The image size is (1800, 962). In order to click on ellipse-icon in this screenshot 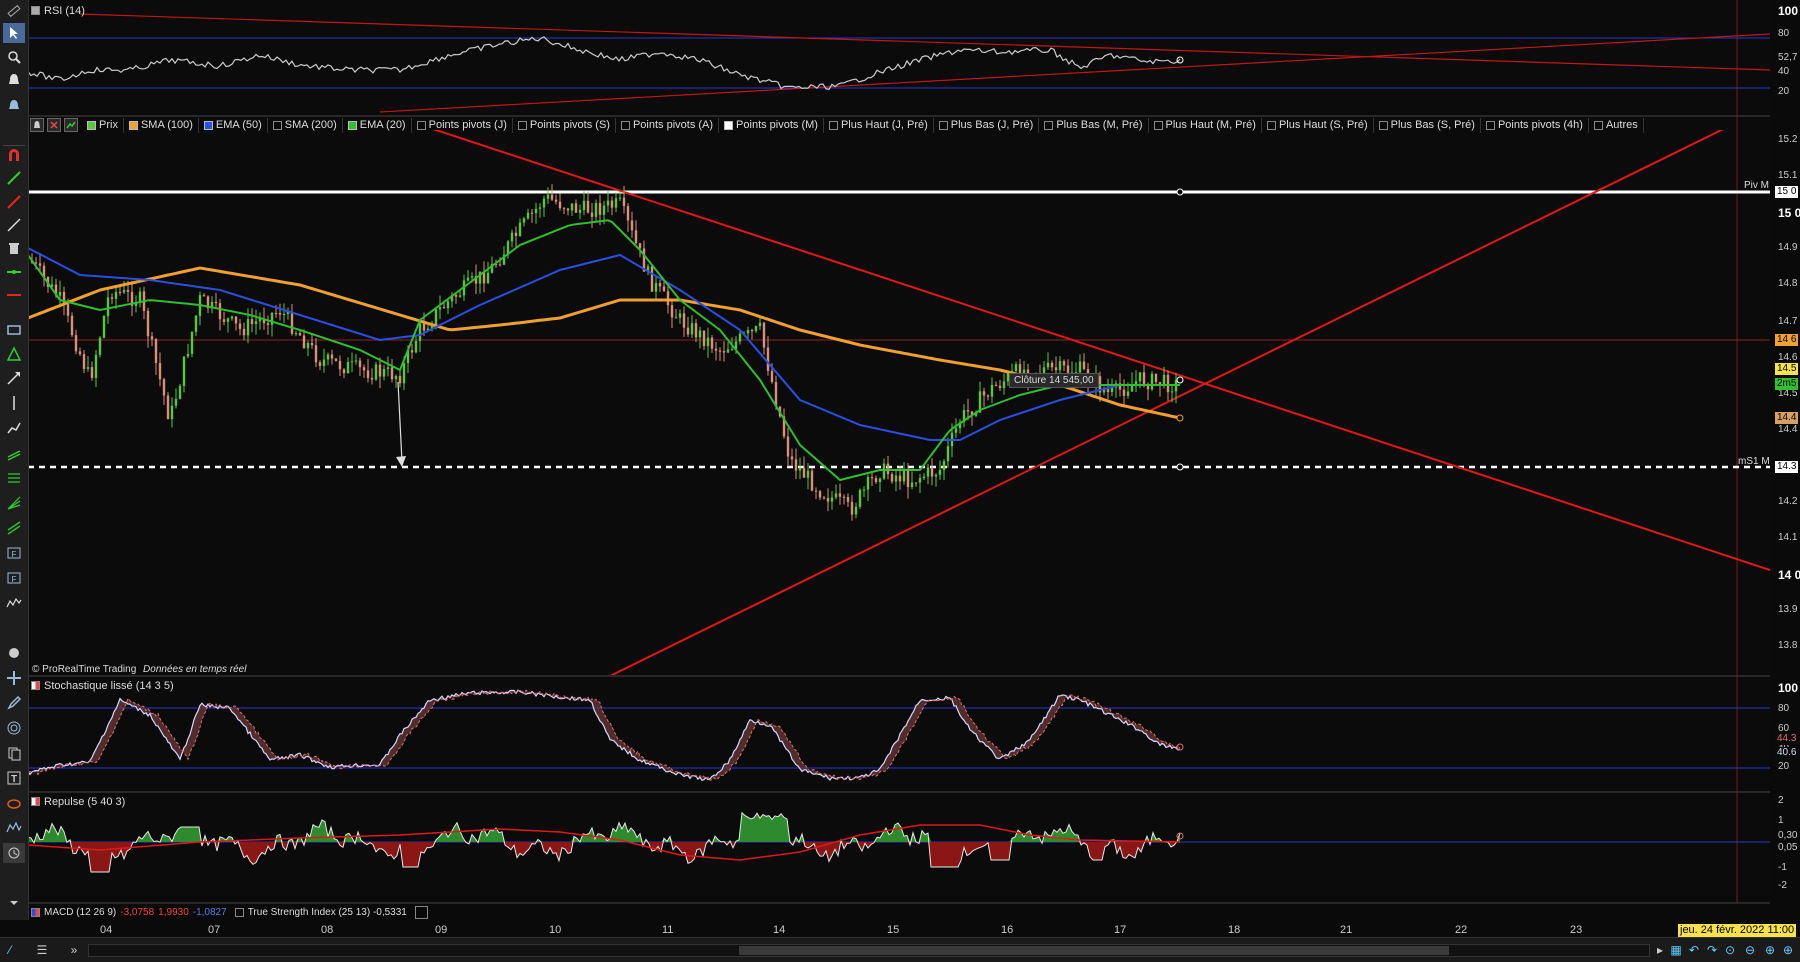, I will do `click(14, 804)`.